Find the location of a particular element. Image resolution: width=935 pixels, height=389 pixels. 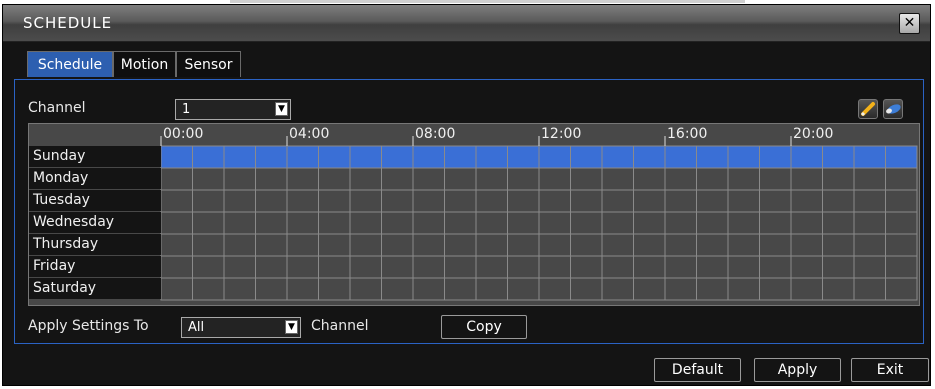

apply-button: Apply is located at coordinates (797, 370).